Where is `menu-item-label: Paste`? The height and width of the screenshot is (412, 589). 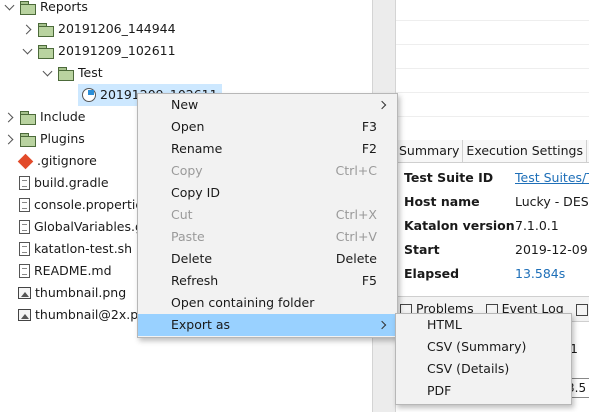
menu-item-label: Paste is located at coordinates (188, 236).